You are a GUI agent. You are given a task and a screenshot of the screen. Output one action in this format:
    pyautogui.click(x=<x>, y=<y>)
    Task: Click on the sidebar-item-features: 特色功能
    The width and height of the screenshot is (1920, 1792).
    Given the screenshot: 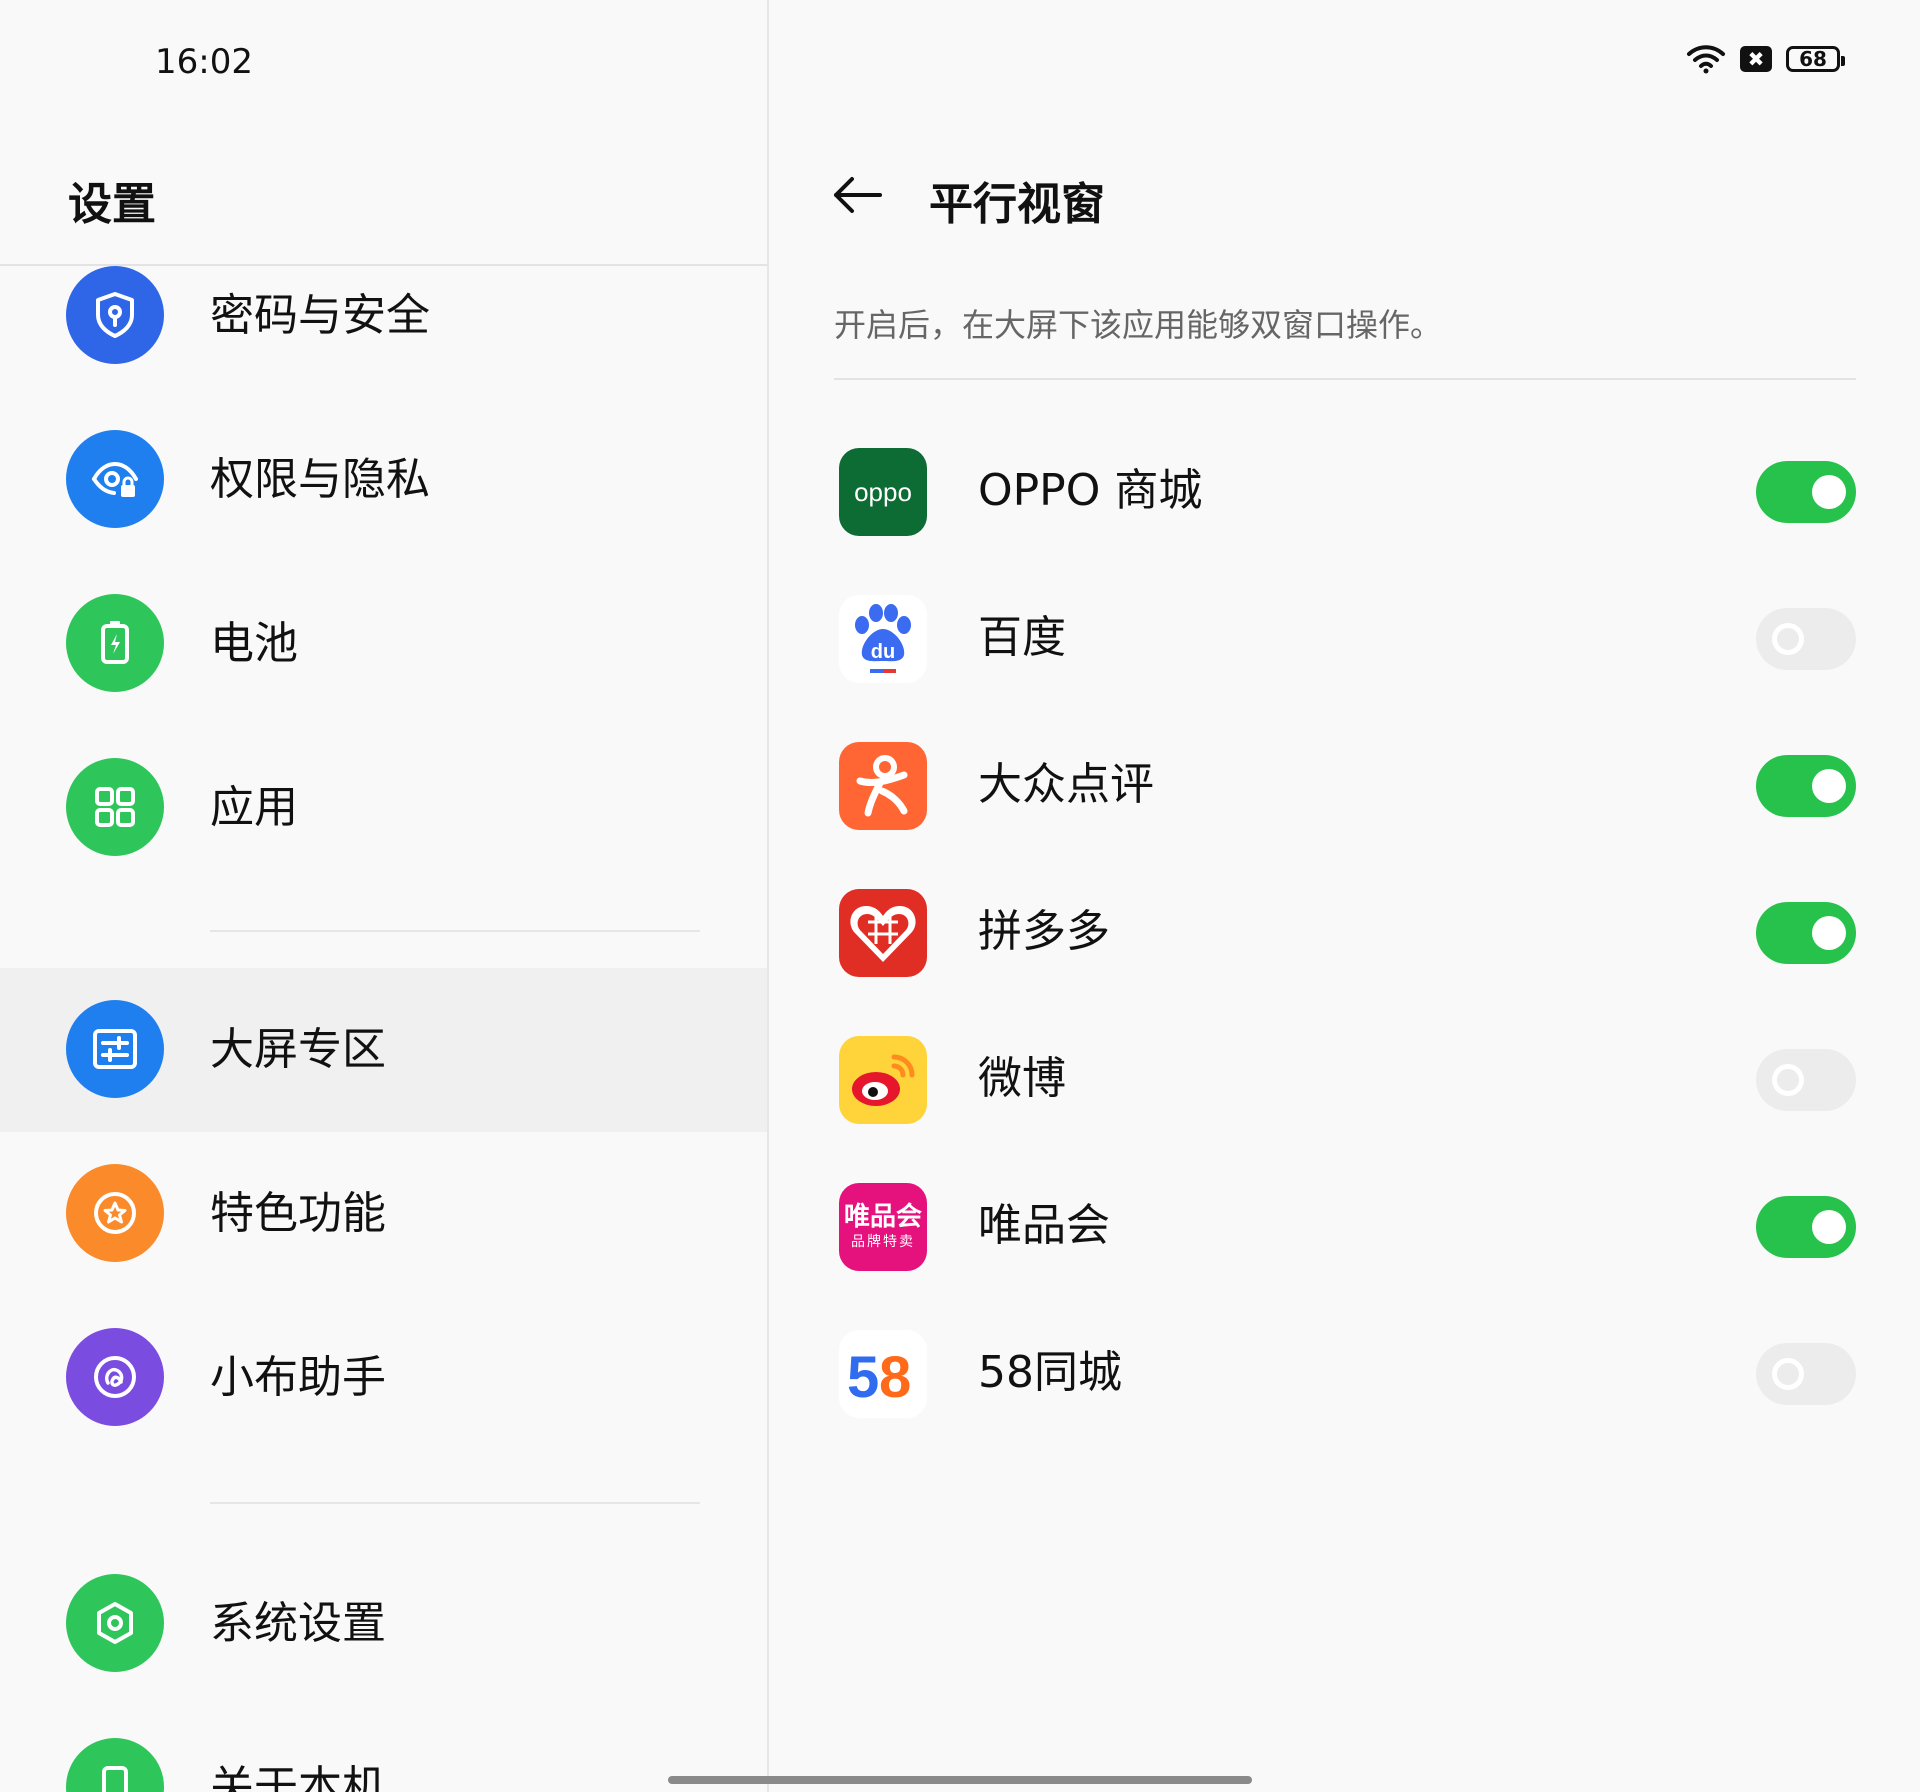 What is the action you would take?
    pyautogui.click(x=383, y=1214)
    